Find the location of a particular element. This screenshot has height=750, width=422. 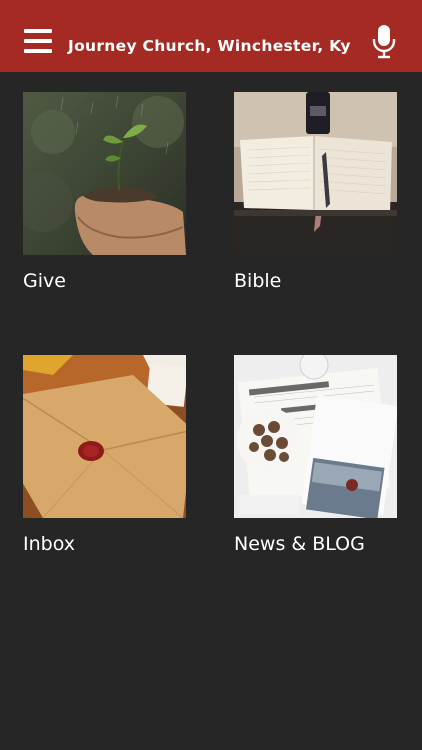

tile-news-blog: News & BLOG is located at coordinates (315, 455).